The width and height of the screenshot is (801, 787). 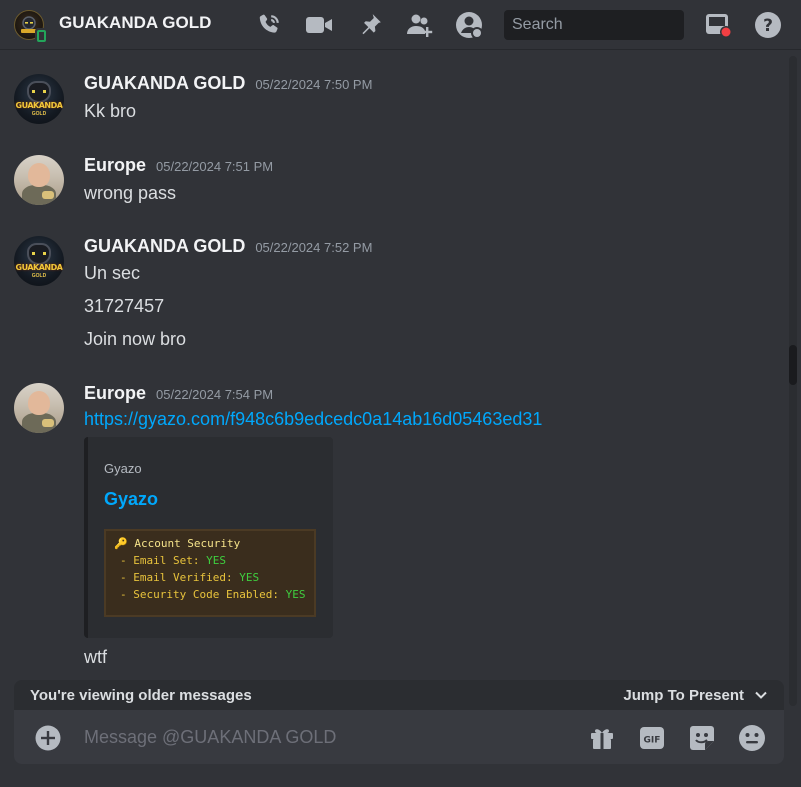 What do you see at coordinates (269, 25) in the screenshot?
I see `phone-call-icon` at bounding box center [269, 25].